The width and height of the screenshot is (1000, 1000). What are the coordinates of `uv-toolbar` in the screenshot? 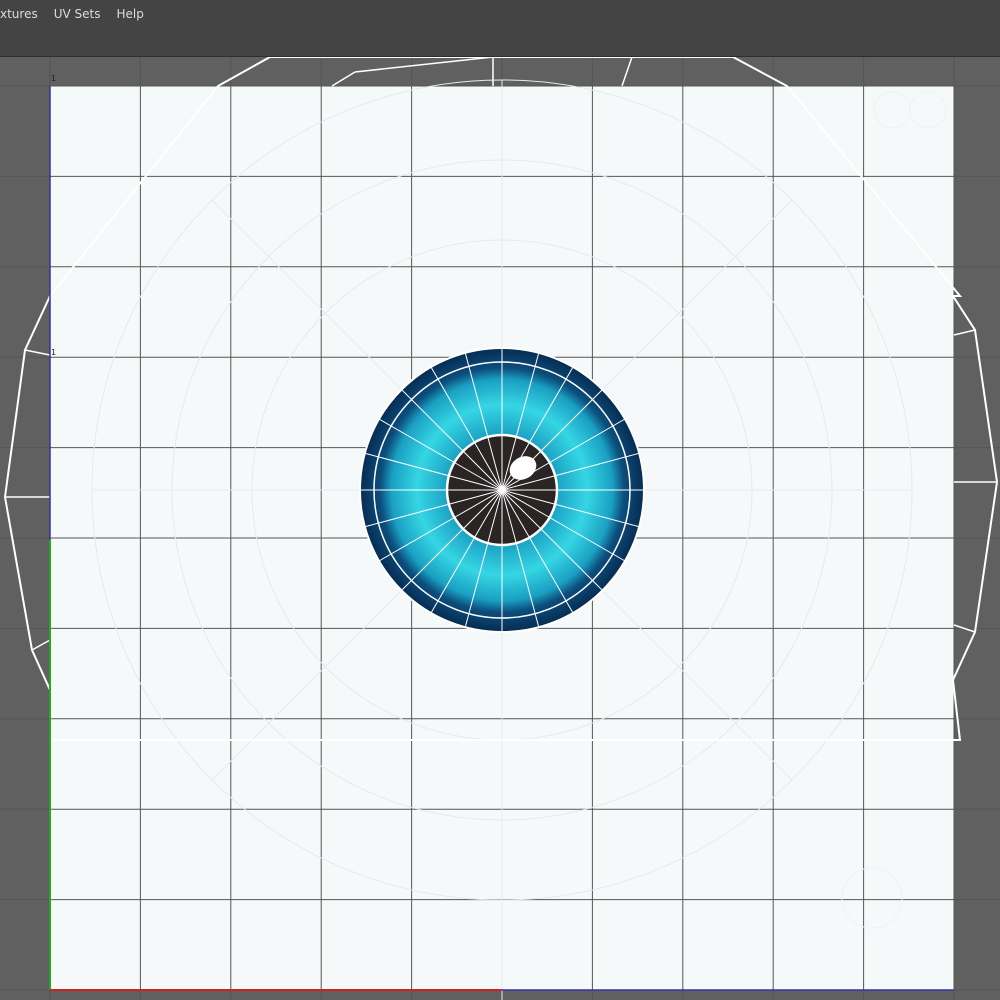 It's located at (500, 42).